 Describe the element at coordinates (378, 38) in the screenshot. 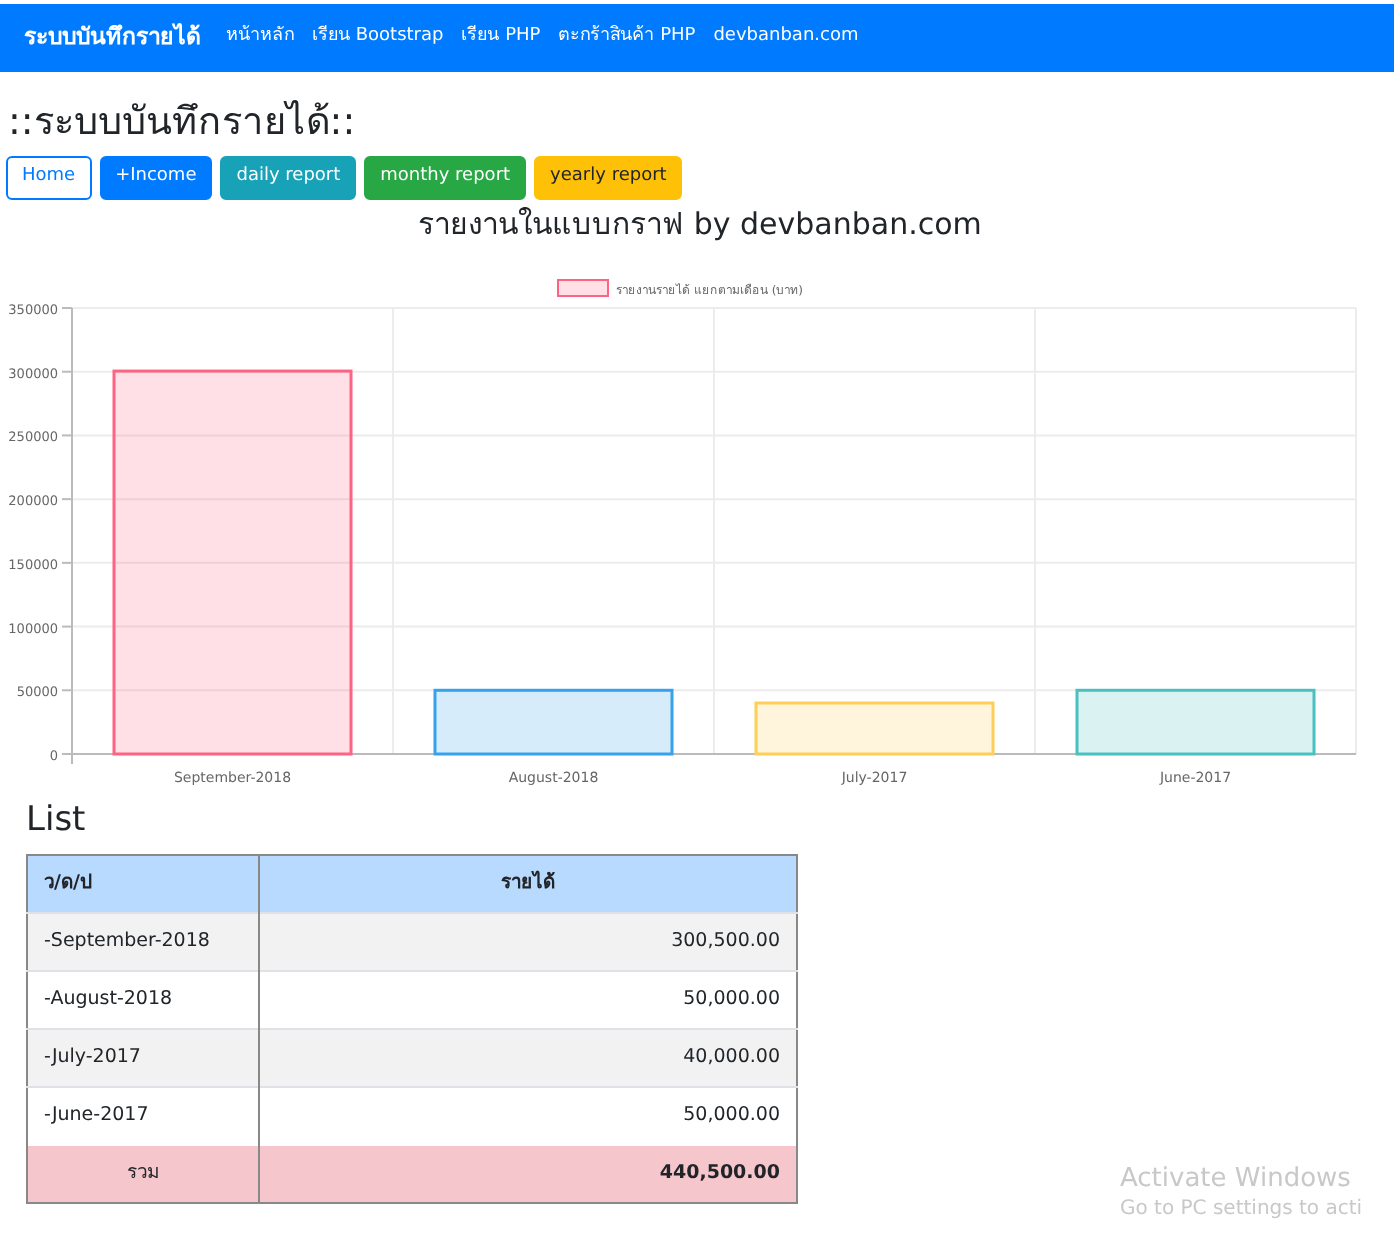

I see `nav-link: เรียน Bootstrap` at that location.